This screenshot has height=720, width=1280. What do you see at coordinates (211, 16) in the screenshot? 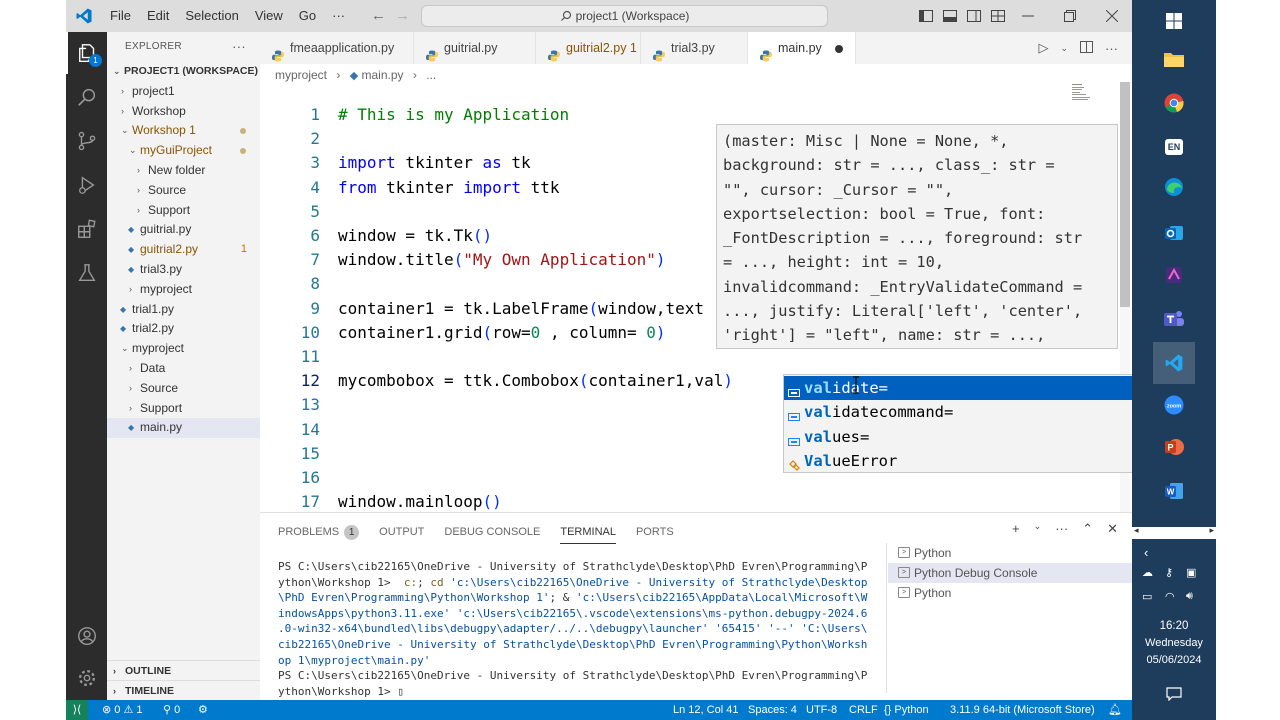
I see `menu-selection: Selection` at bounding box center [211, 16].